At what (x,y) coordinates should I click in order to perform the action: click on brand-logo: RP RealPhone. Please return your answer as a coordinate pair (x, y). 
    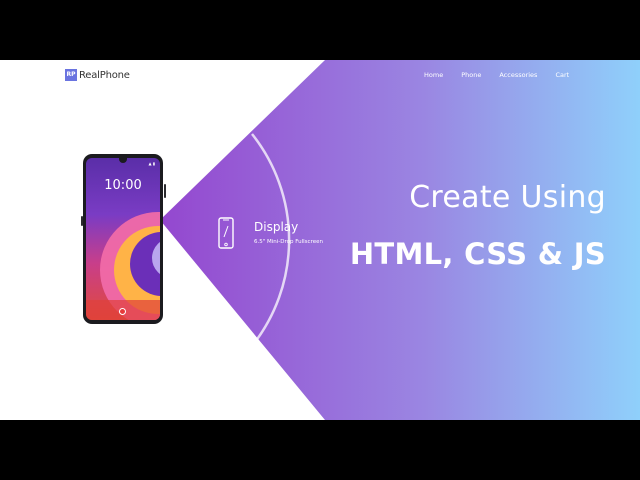
    Looking at the image, I should click on (97, 75).